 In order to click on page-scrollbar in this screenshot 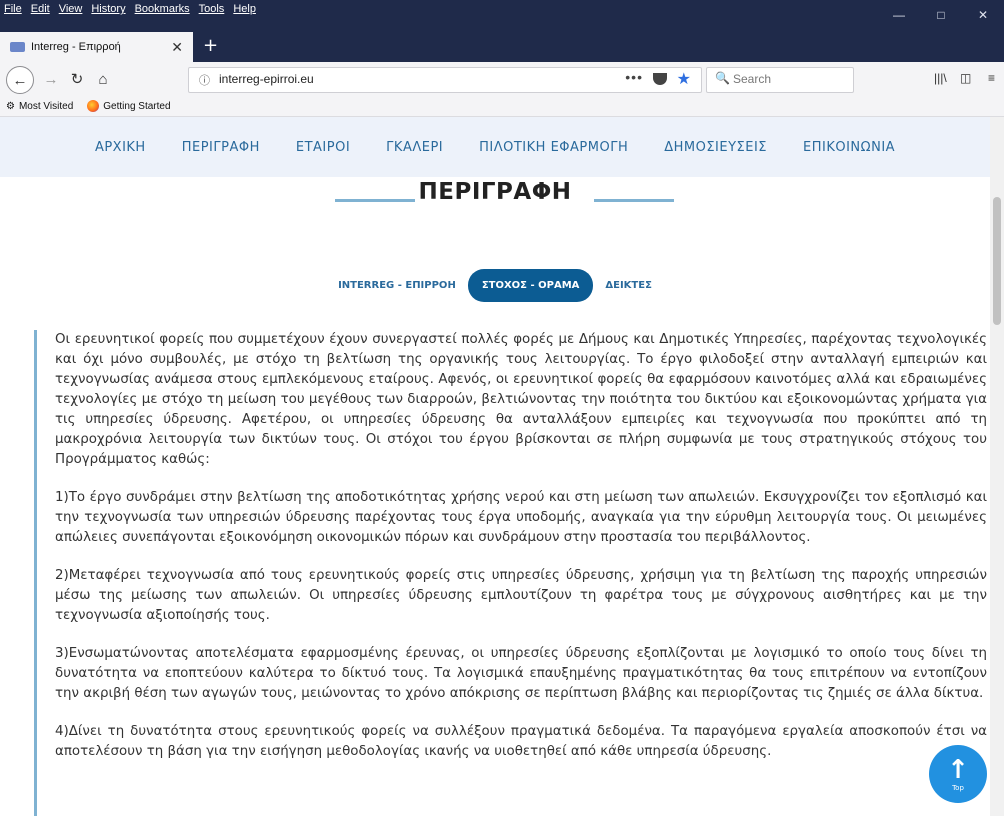, I will do `click(997, 466)`.